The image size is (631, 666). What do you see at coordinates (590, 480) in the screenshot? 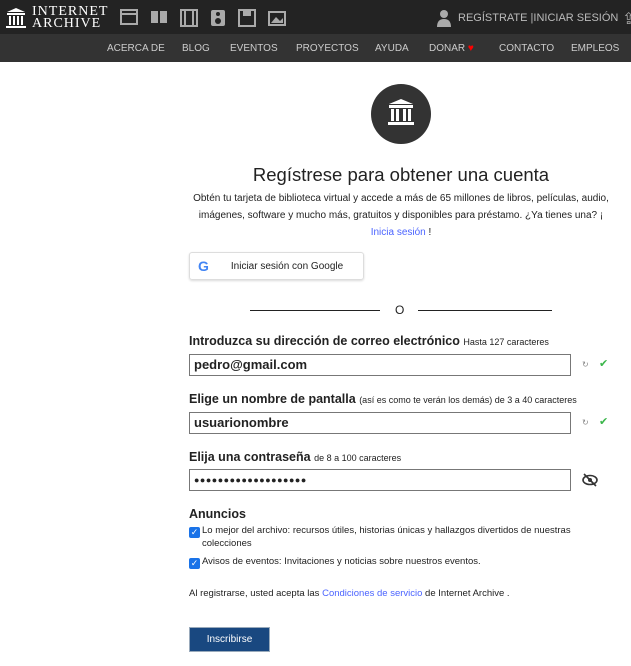
I see `eye-slash-icon` at bounding box center [590, 480].